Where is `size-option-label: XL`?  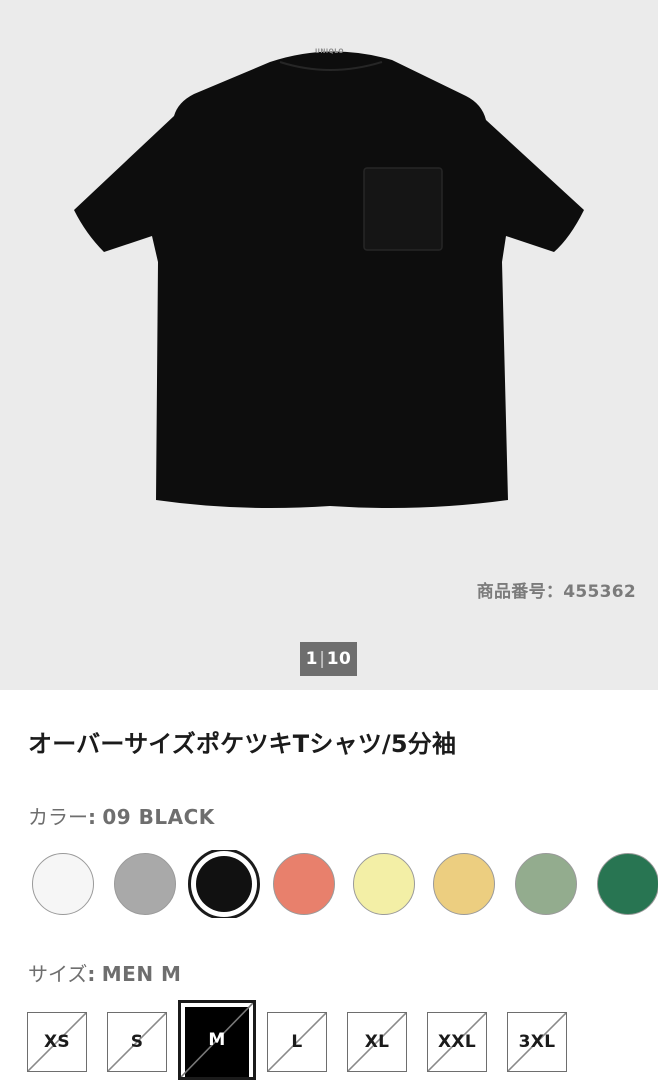
size-option-label: XL is located at coordinates (377, 1042).